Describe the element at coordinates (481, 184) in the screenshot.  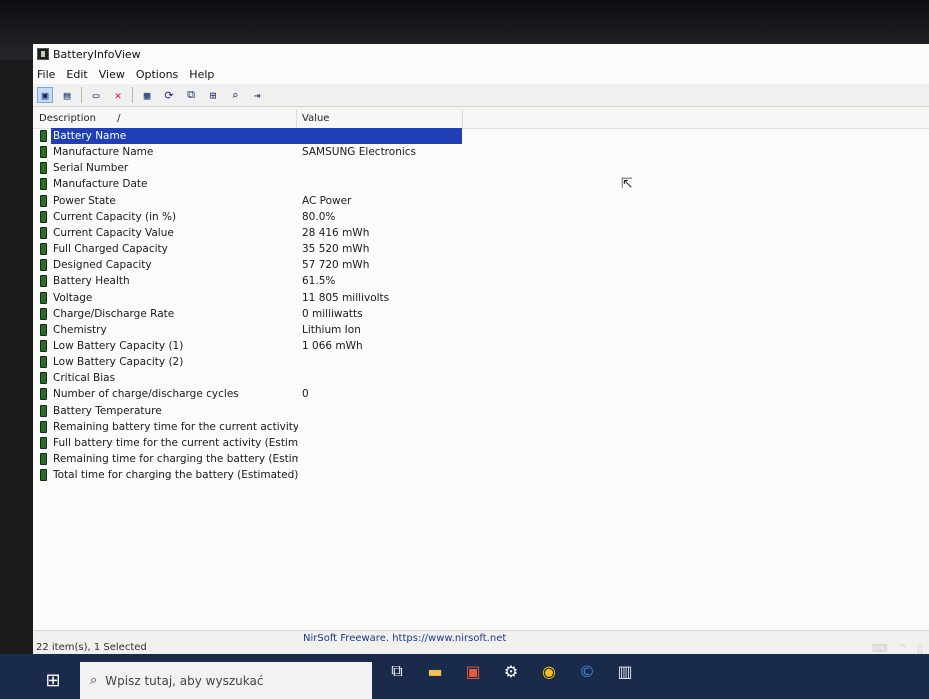
I see `list-row: Manufacture Date` at that location.